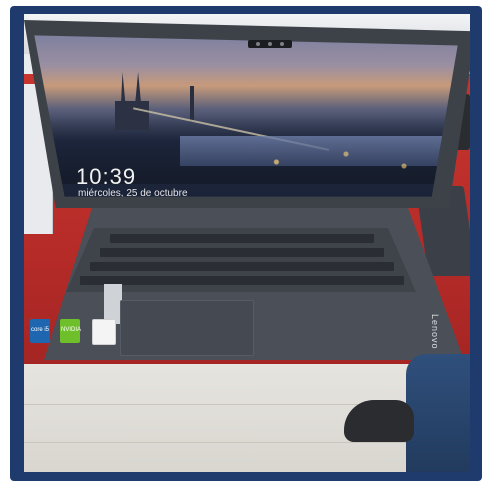 This screenshot has width=492, height=487. Describe the element at coordinates (344, 162) in the screenshot. I see `city-lights` at that location.